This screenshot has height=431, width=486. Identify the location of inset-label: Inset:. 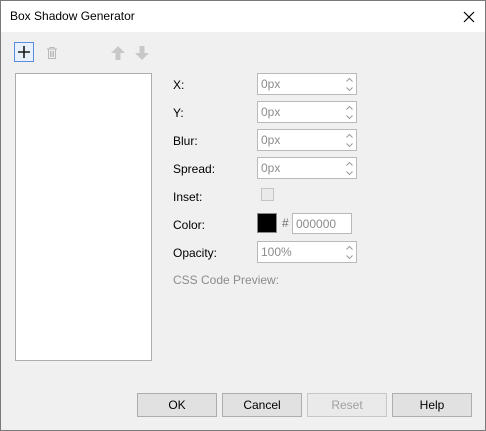
(188, 197).